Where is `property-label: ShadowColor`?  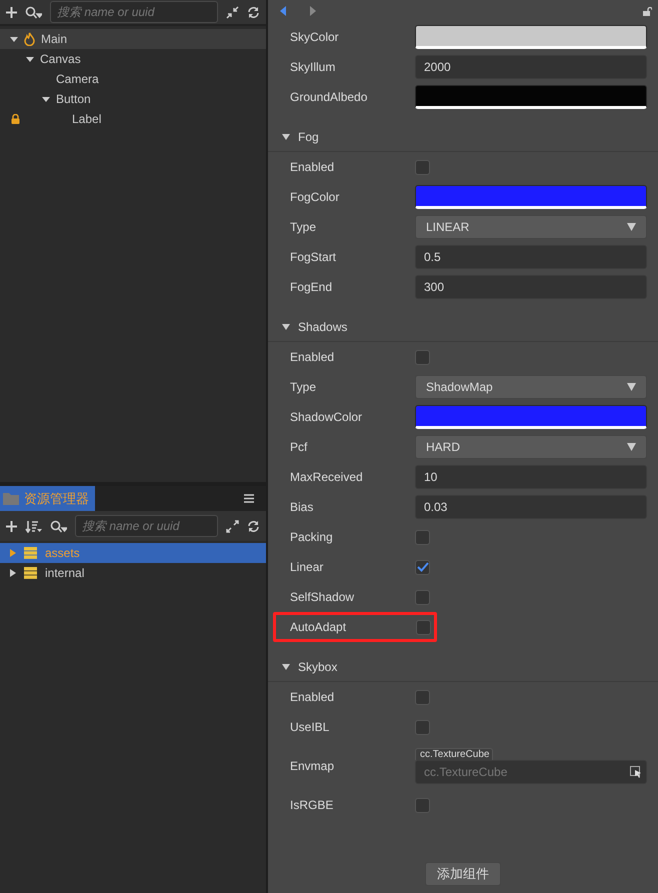
property-label: ShadowColor is located at coordinates (327, 417).